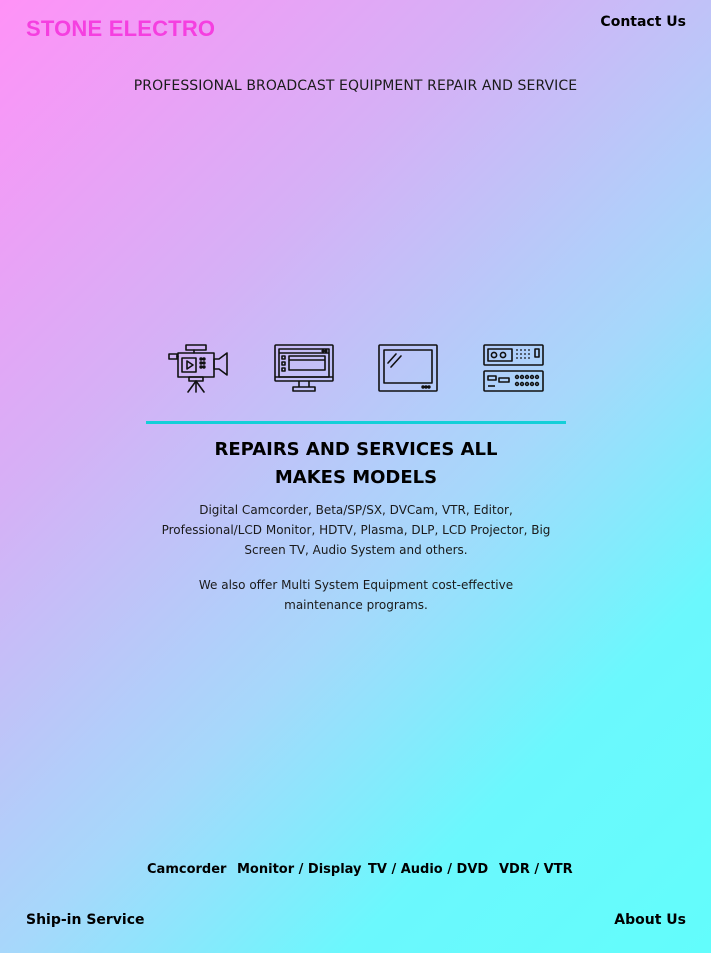 The image size is (711, 953). I want to click on nav-vdr-vtr: VDR / VTR, so click(536, 869).